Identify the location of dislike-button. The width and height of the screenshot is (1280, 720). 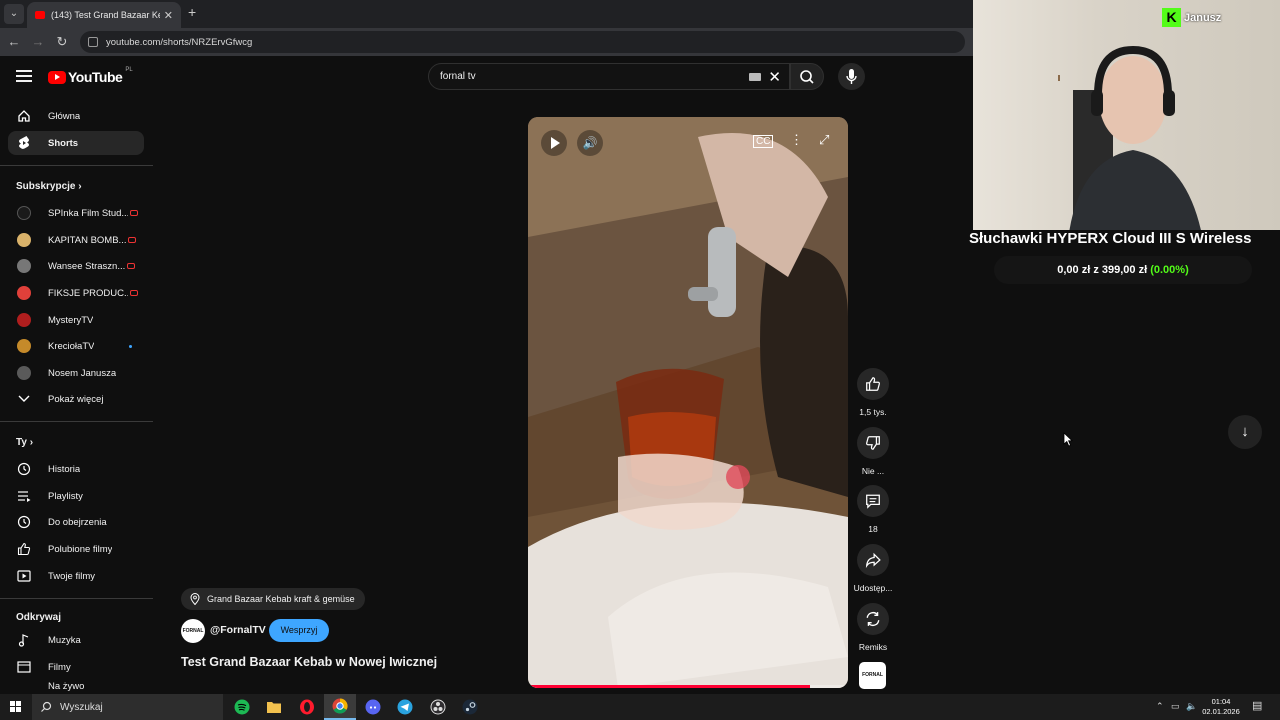
(873, 443).